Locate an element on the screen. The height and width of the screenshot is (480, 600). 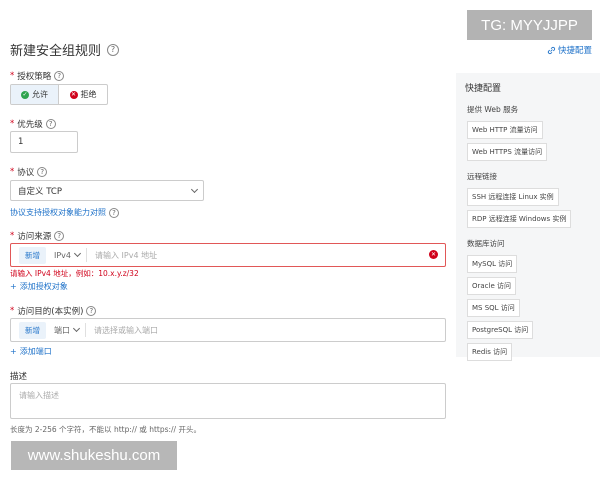
protocol-support-link: 协议支持授权对象能力对照 ? is located at coordinates (64, 212).